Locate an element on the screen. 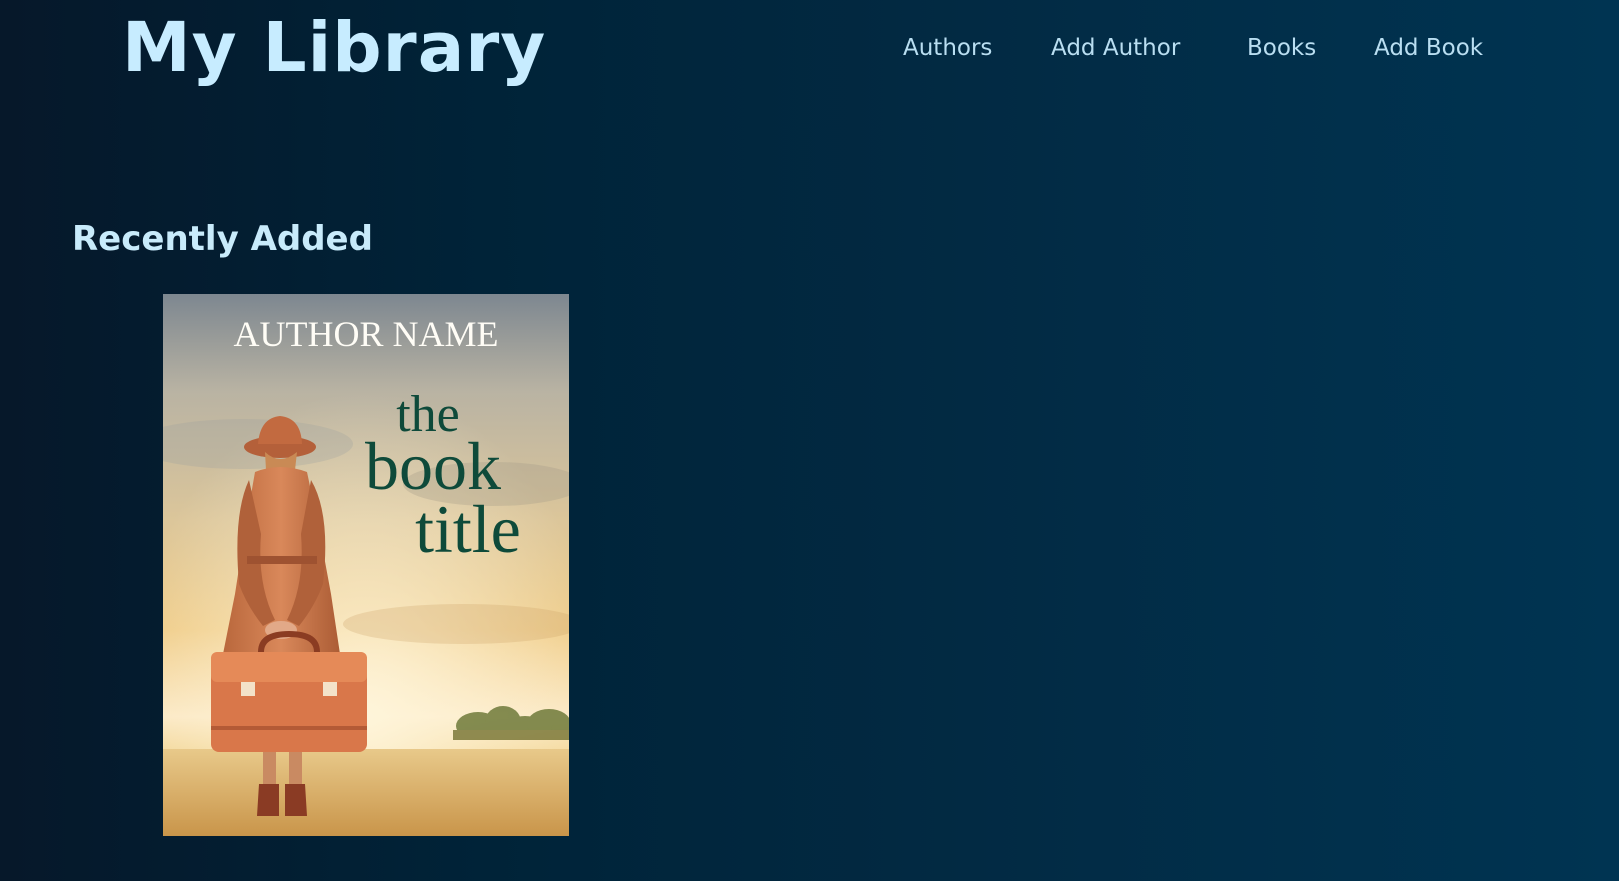  cover-author-text: AUTHOR NAME is located at coordinates (366, 334).